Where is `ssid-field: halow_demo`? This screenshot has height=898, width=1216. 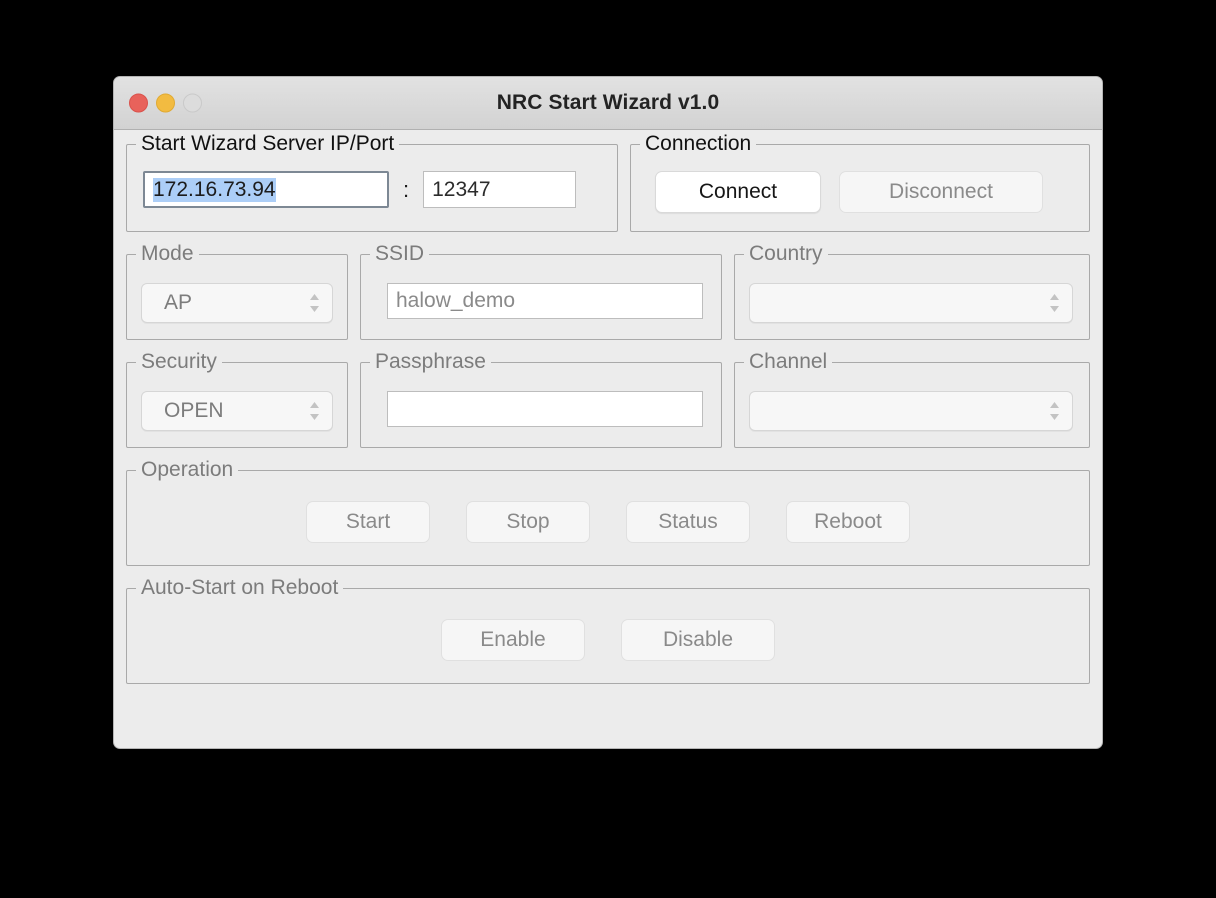
ssid-field: halow_demo is located at coordinates (541, 295).